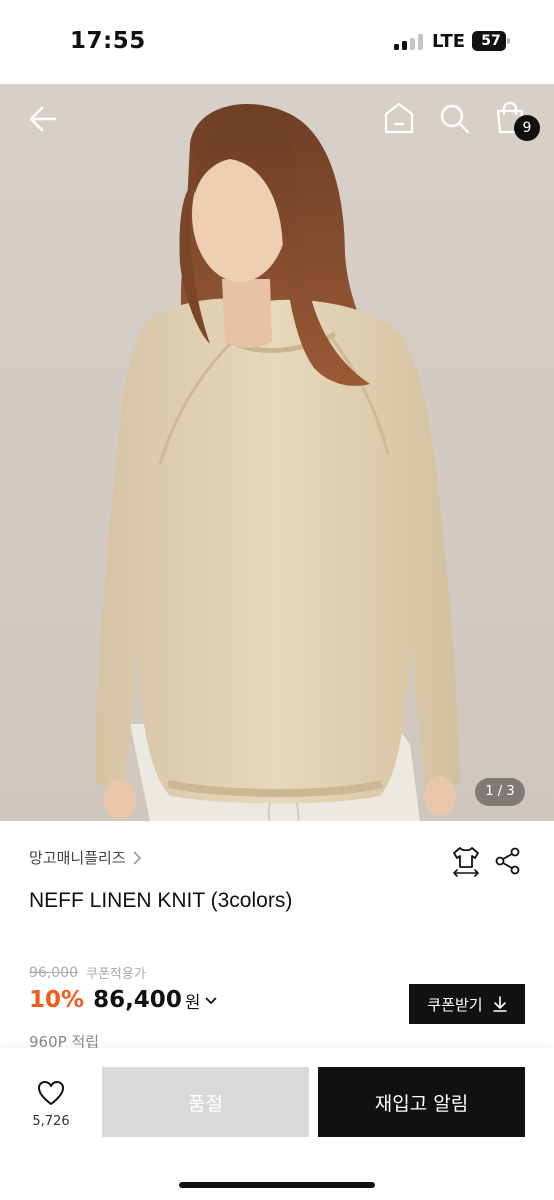 This screenshot has width=554, height=1200. I want to click on home-icon, so click(399, 118).